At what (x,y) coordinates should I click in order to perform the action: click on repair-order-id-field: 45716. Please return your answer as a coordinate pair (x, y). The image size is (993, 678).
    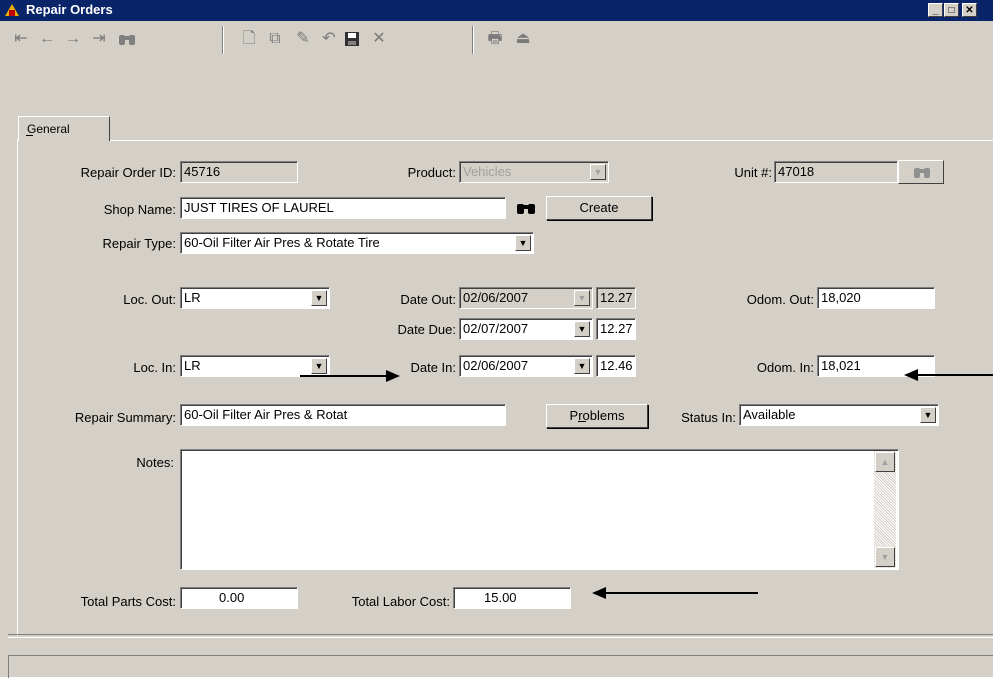
    Looking at the image, I should click on (239, 172).